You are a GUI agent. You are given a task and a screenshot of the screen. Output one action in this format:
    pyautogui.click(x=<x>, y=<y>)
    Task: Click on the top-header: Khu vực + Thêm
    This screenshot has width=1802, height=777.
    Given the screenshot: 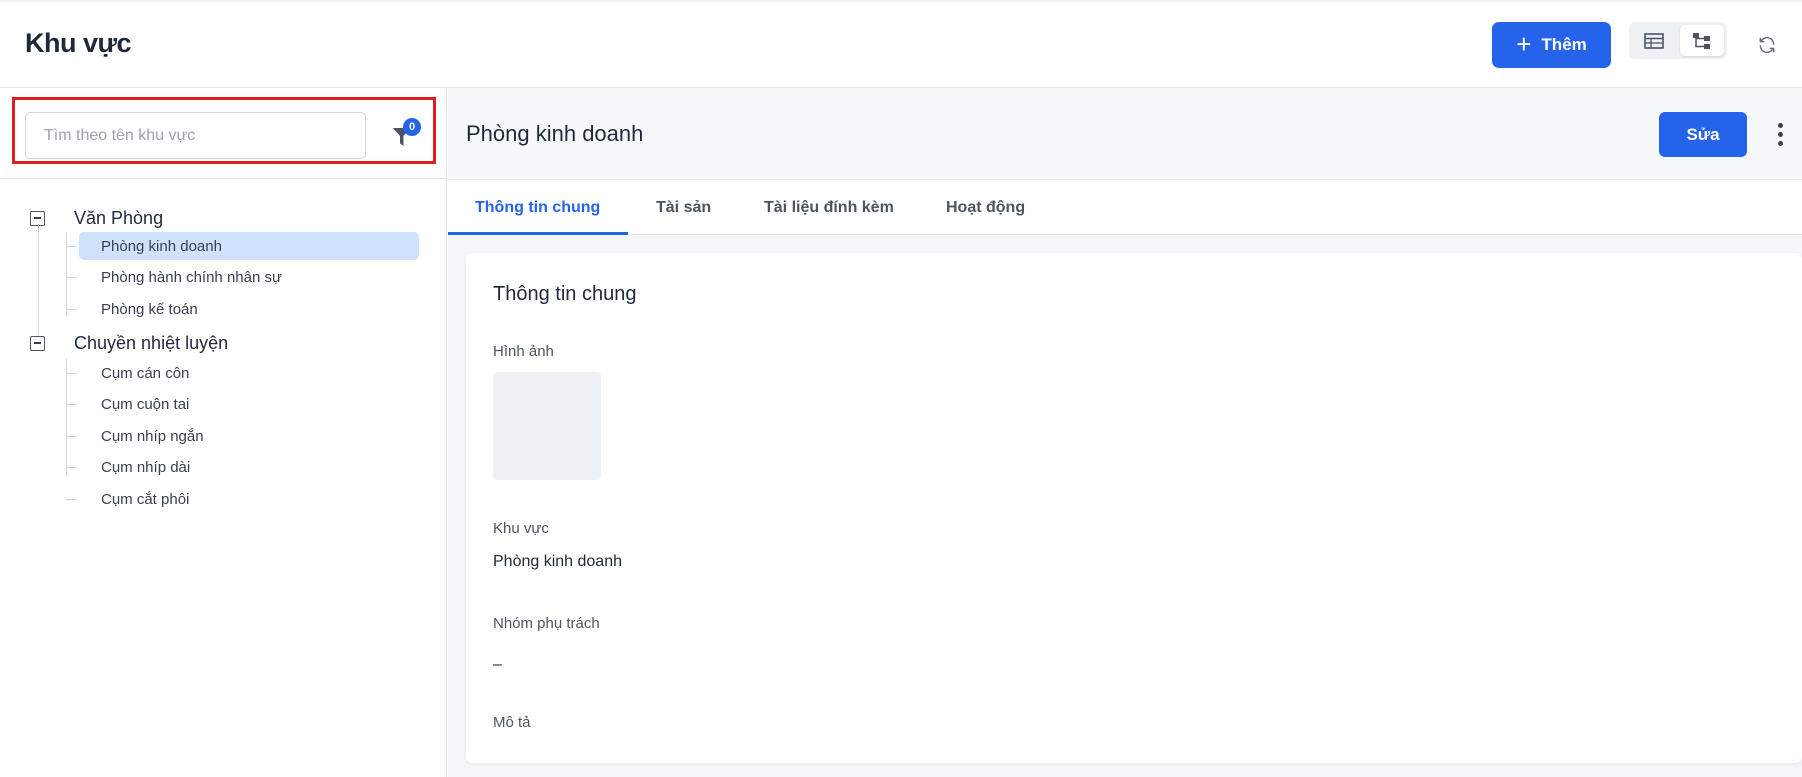 What is the action you would take?
    pyautogui.click(x=901, y=44)
    